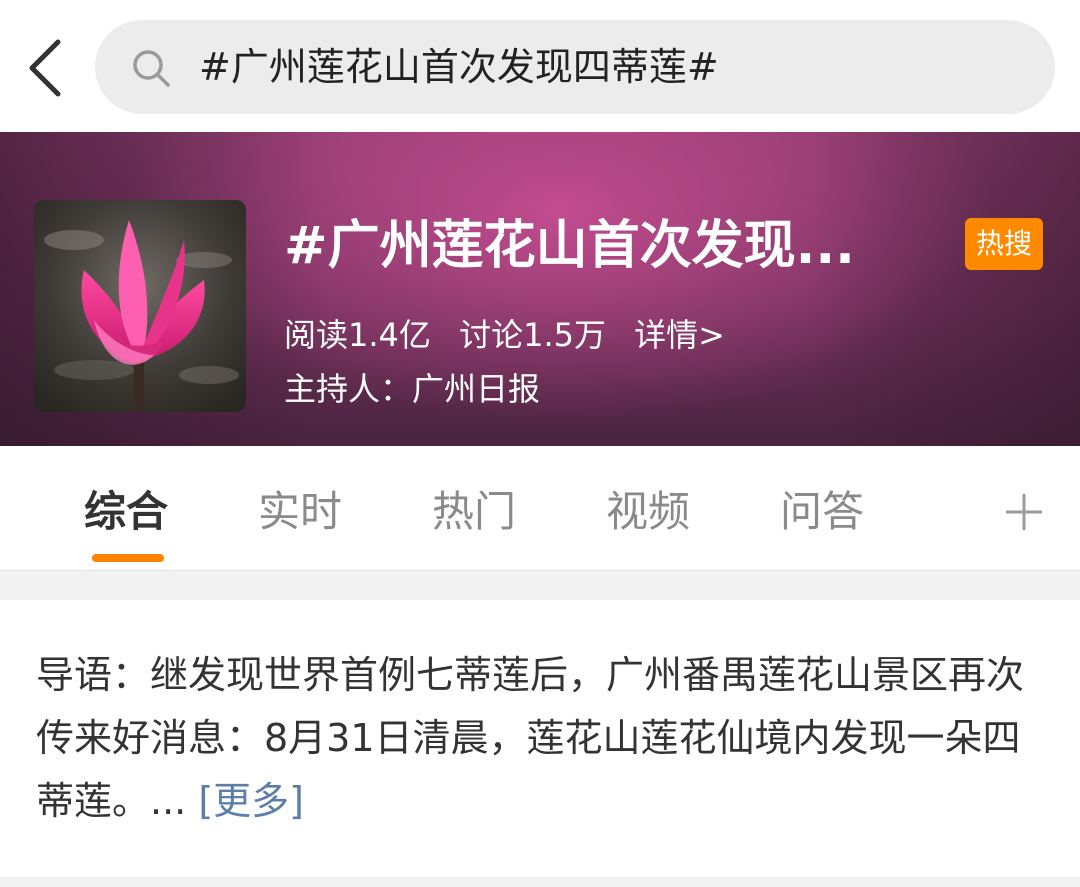  What do you see at coordinates (648, 512) in the screenshot?
I see `tab-video: 视频` at bounding box center [648, 512].